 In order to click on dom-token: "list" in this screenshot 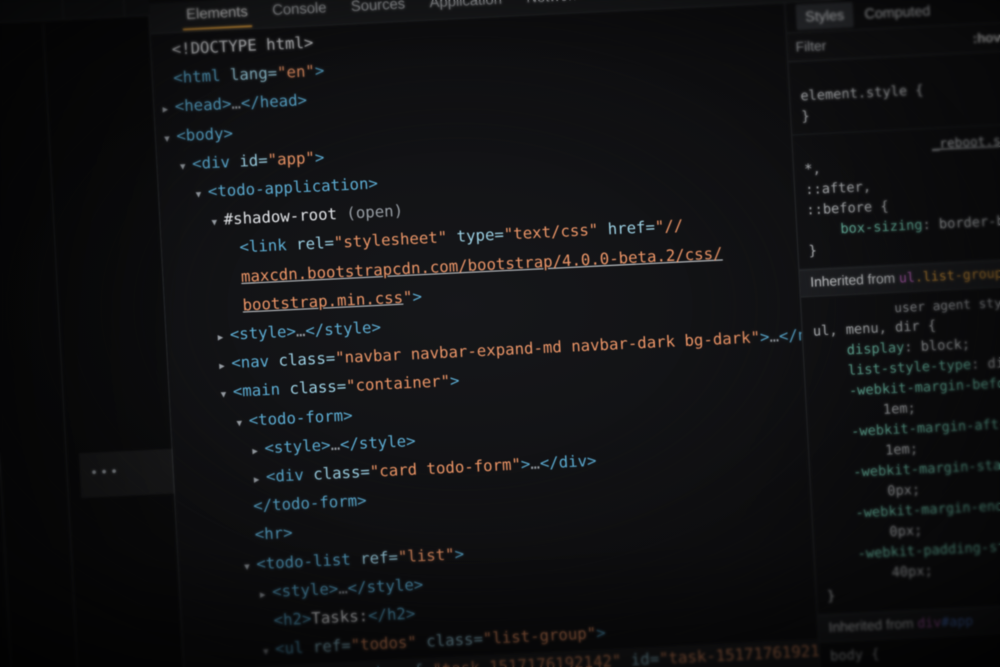, I will do `click(426, 555)`.